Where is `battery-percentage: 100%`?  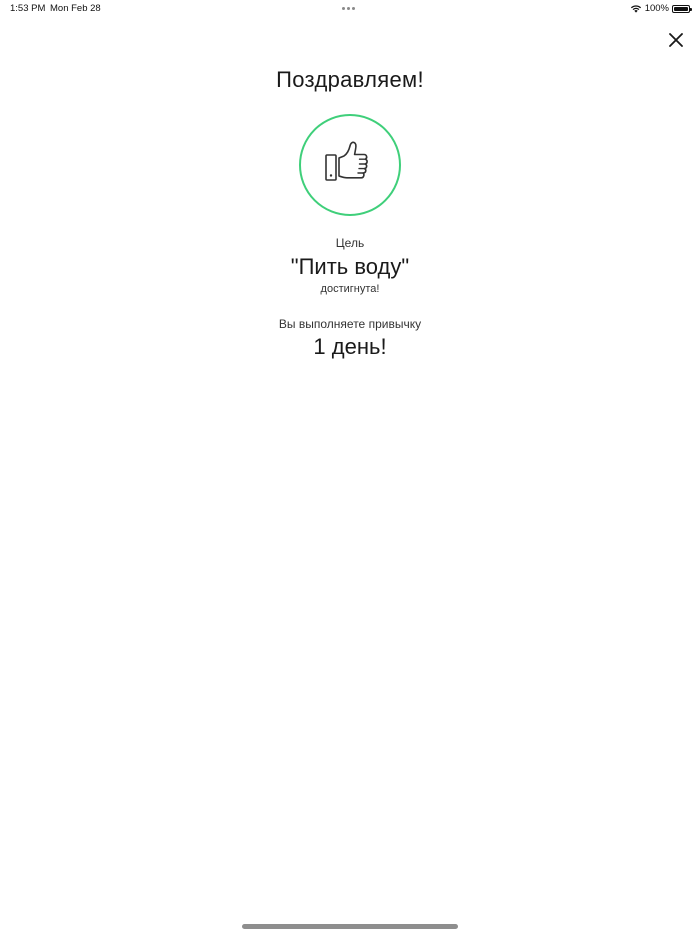
battery-percentage: 100% is located at coordinates (656, 8).